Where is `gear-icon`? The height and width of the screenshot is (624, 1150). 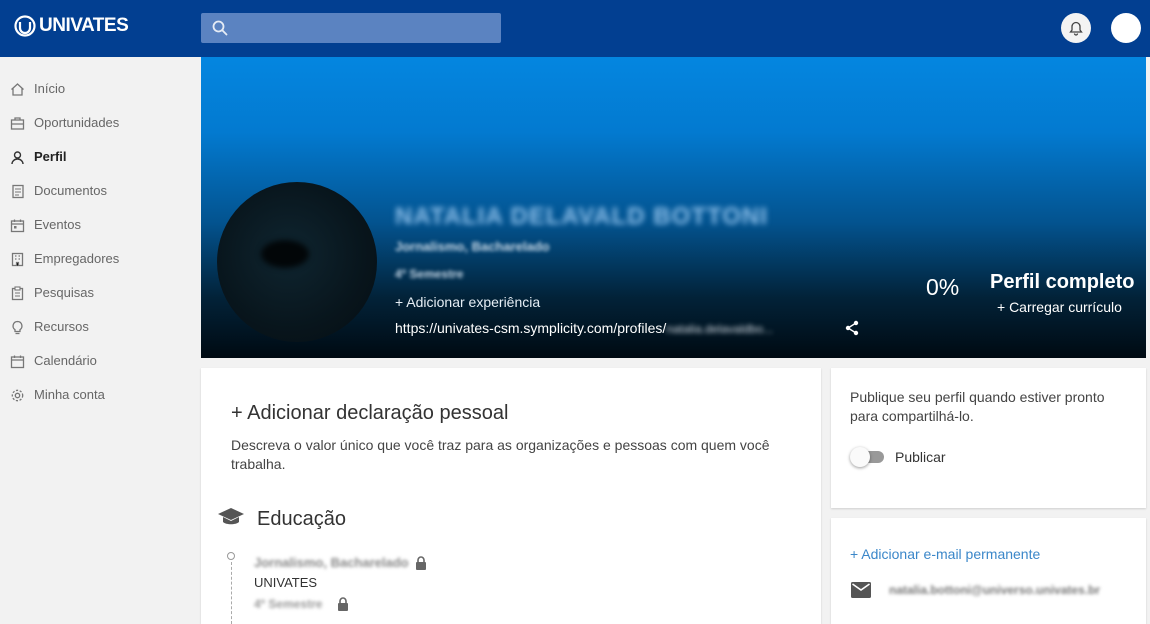
gear-icon is located at coordinates (17, 395).